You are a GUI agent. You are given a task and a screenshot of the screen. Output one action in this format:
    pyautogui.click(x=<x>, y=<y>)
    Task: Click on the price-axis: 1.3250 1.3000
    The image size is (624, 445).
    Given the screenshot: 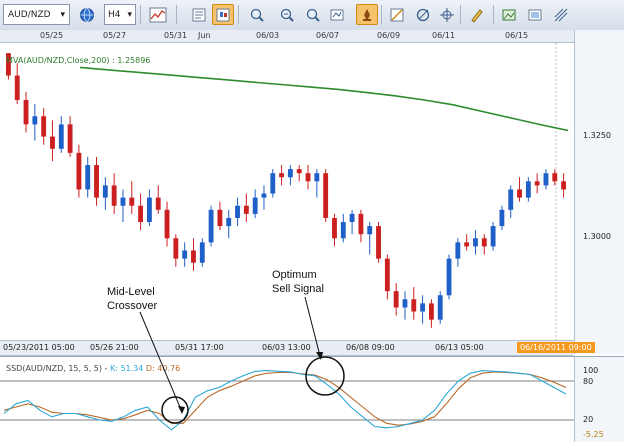 What is the action you would take?
    pyautogui.click(x=599, y=192)
    